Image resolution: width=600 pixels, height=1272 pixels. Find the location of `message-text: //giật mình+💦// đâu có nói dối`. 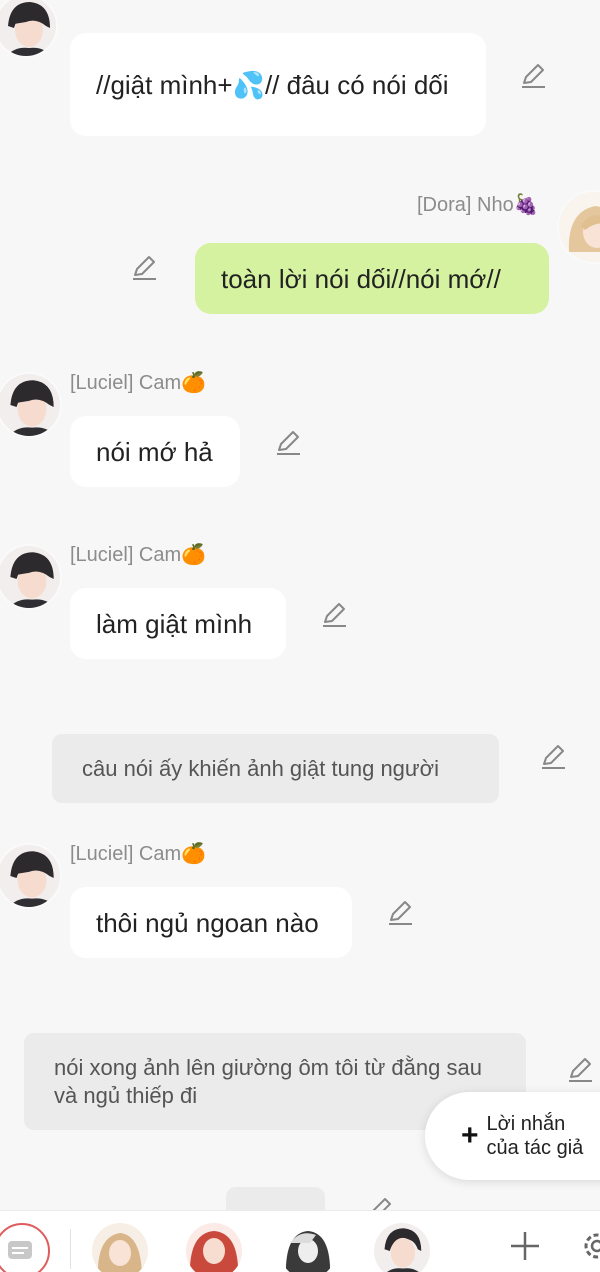

message-text: //giật mình+💦// đâu có nói dối is located at coordinates (272, 84).